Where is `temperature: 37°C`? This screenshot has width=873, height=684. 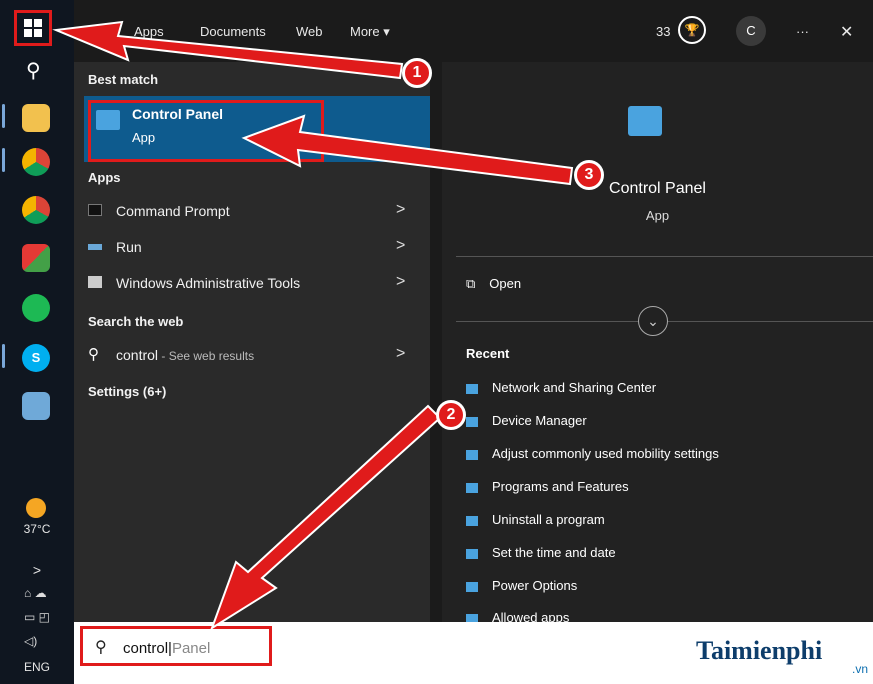
temperature: 37°C is located at coordinates (37, 529).